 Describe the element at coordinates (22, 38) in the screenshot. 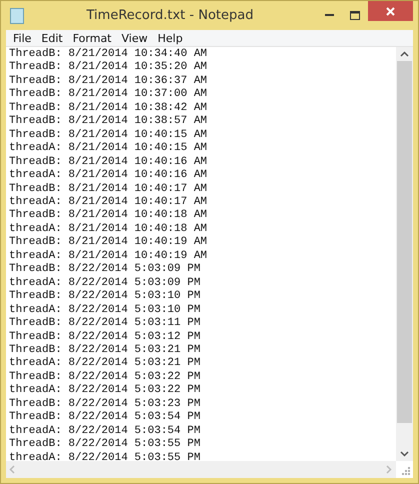

I see `menu-item: File` at that location.